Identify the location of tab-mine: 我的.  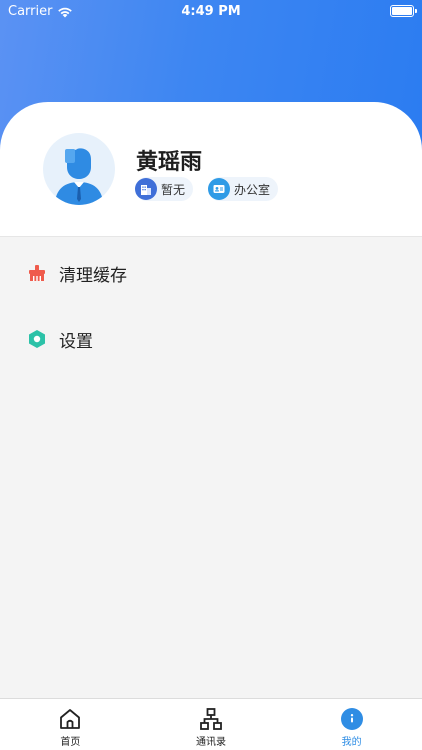
(351, 724).